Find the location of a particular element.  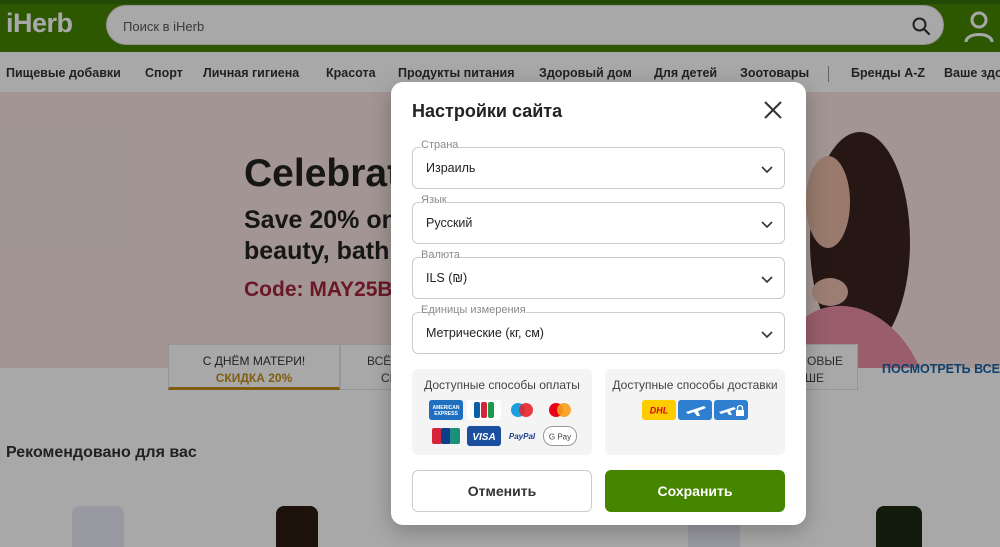

country-value: Израиль is located at coordinates (451, 168).